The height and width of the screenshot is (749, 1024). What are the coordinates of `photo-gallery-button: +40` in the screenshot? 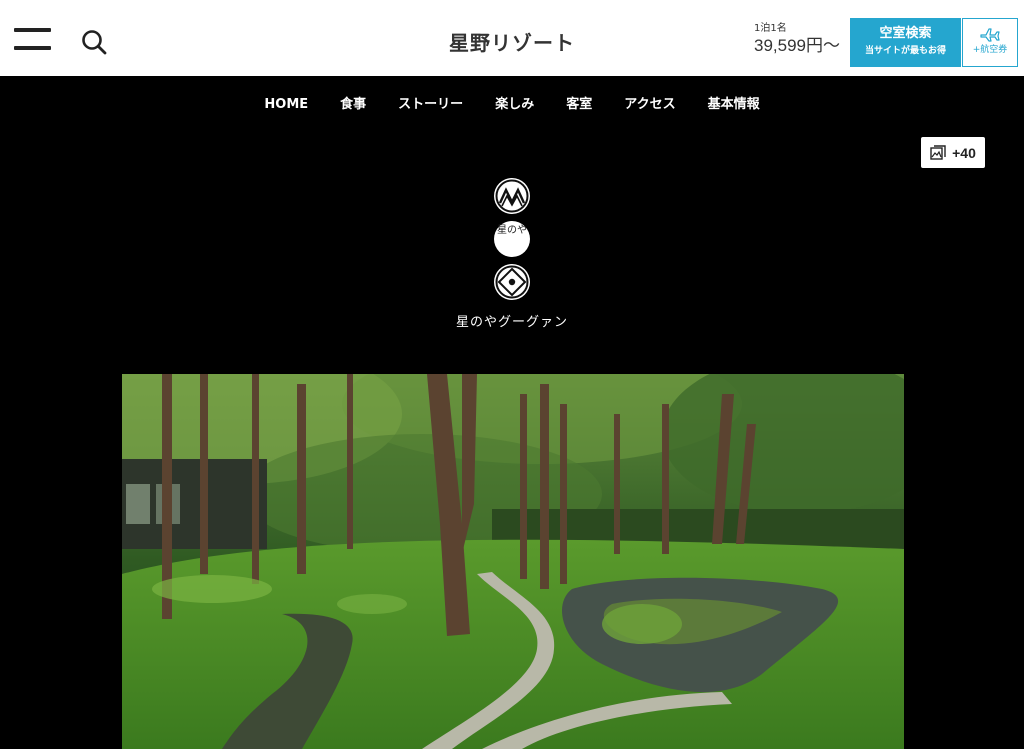 It's located at (953, 152).